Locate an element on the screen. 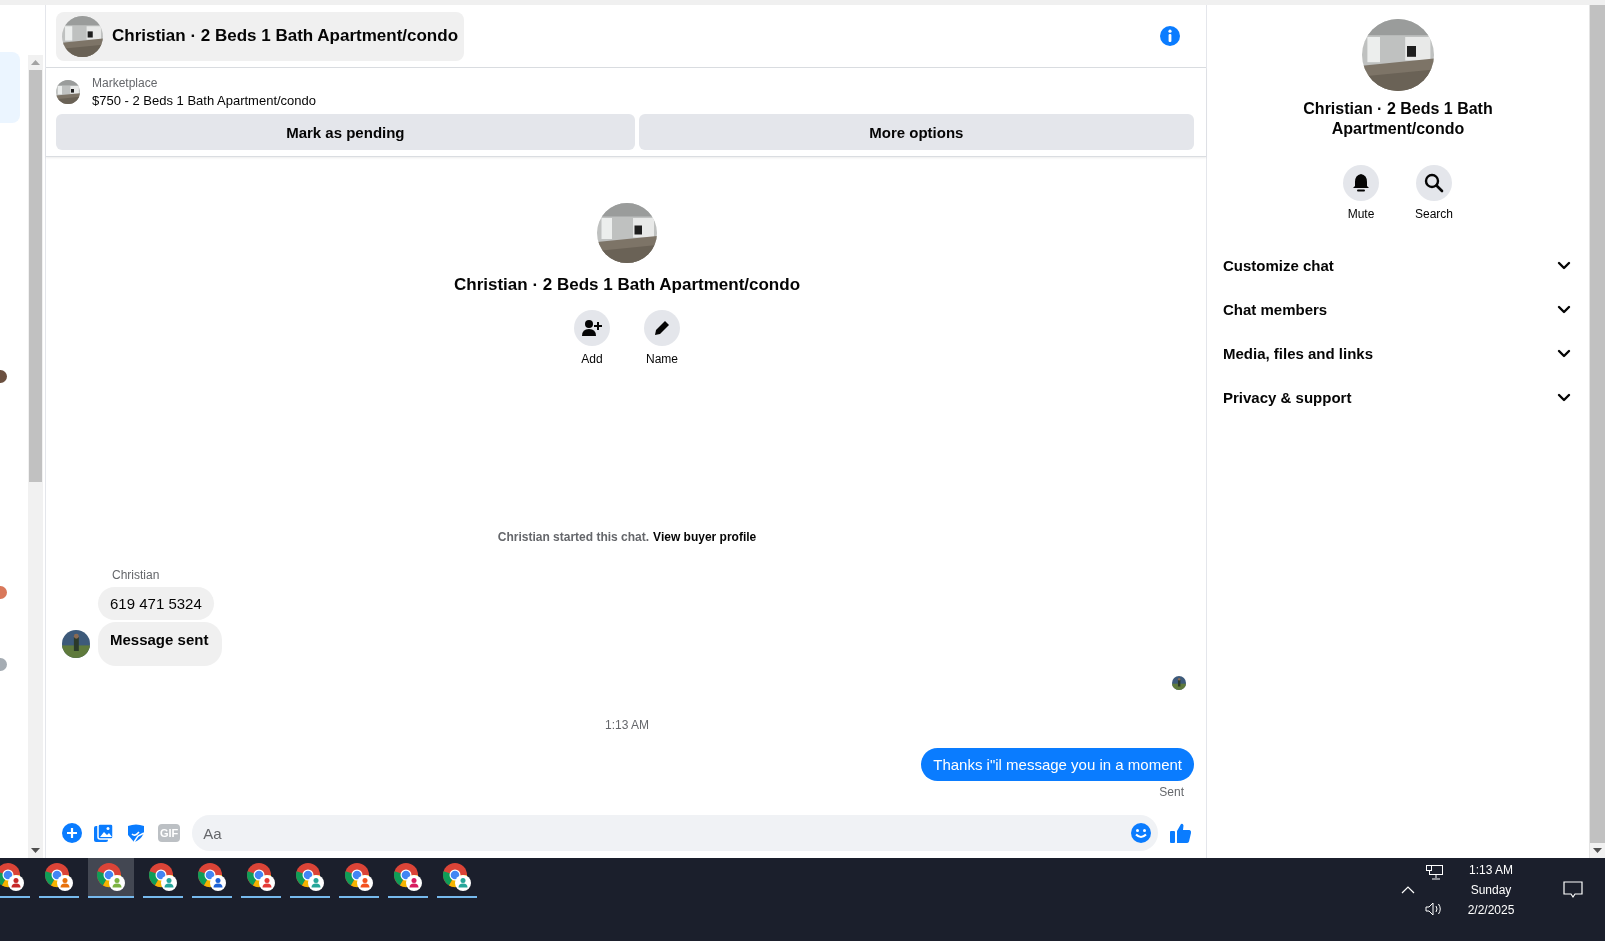 The width and height of the screenshot is (1605, 941). pencil-icon is located at coordinates (662, 328).